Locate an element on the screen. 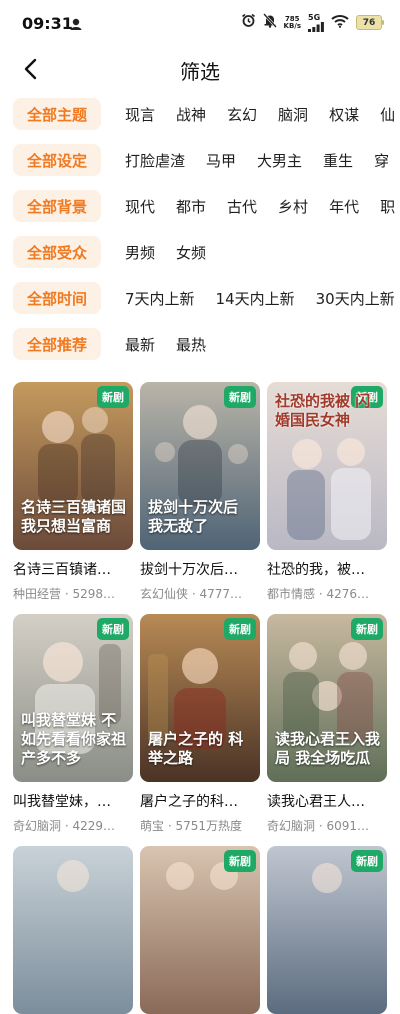  filter-option: 现代 is located at coordinates (140, 206).